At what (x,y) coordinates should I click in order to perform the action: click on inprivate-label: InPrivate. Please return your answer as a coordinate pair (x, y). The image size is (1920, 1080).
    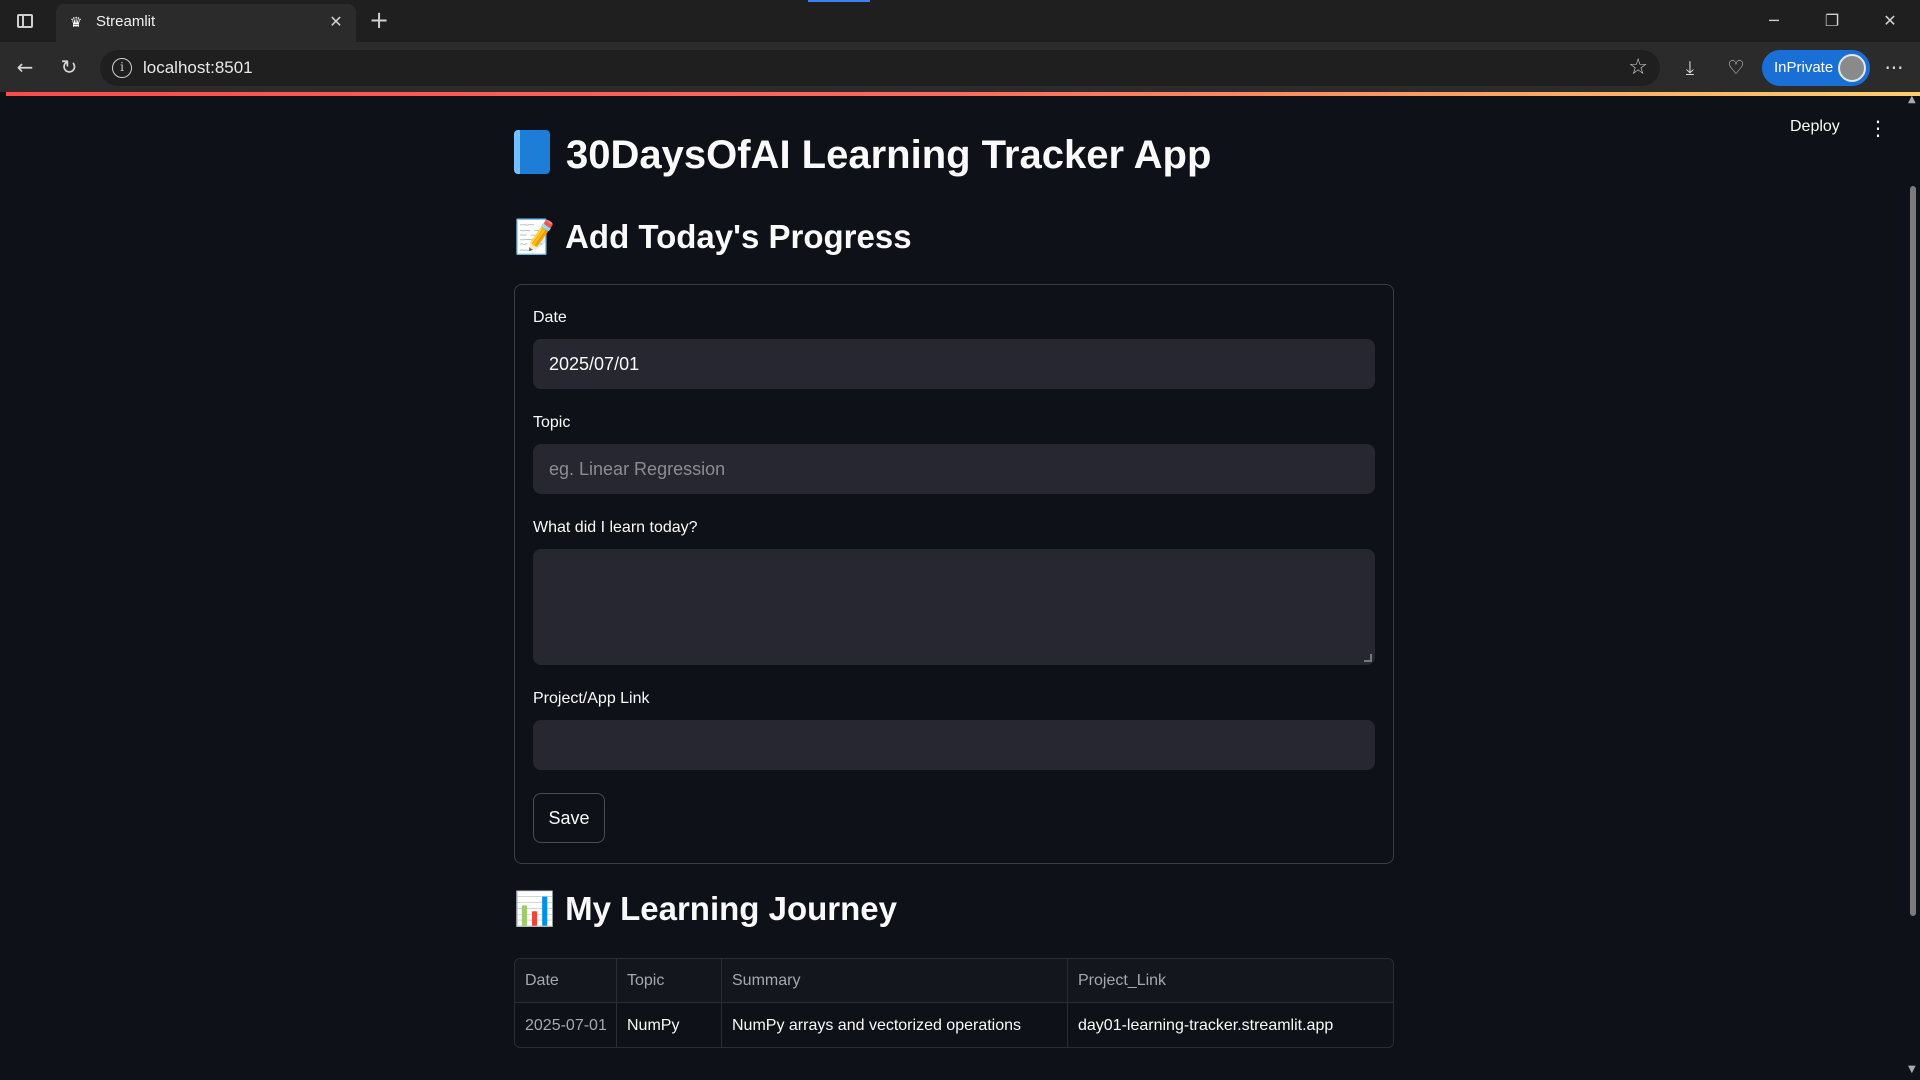
    Looking at the image, I should click on (1804, 67).